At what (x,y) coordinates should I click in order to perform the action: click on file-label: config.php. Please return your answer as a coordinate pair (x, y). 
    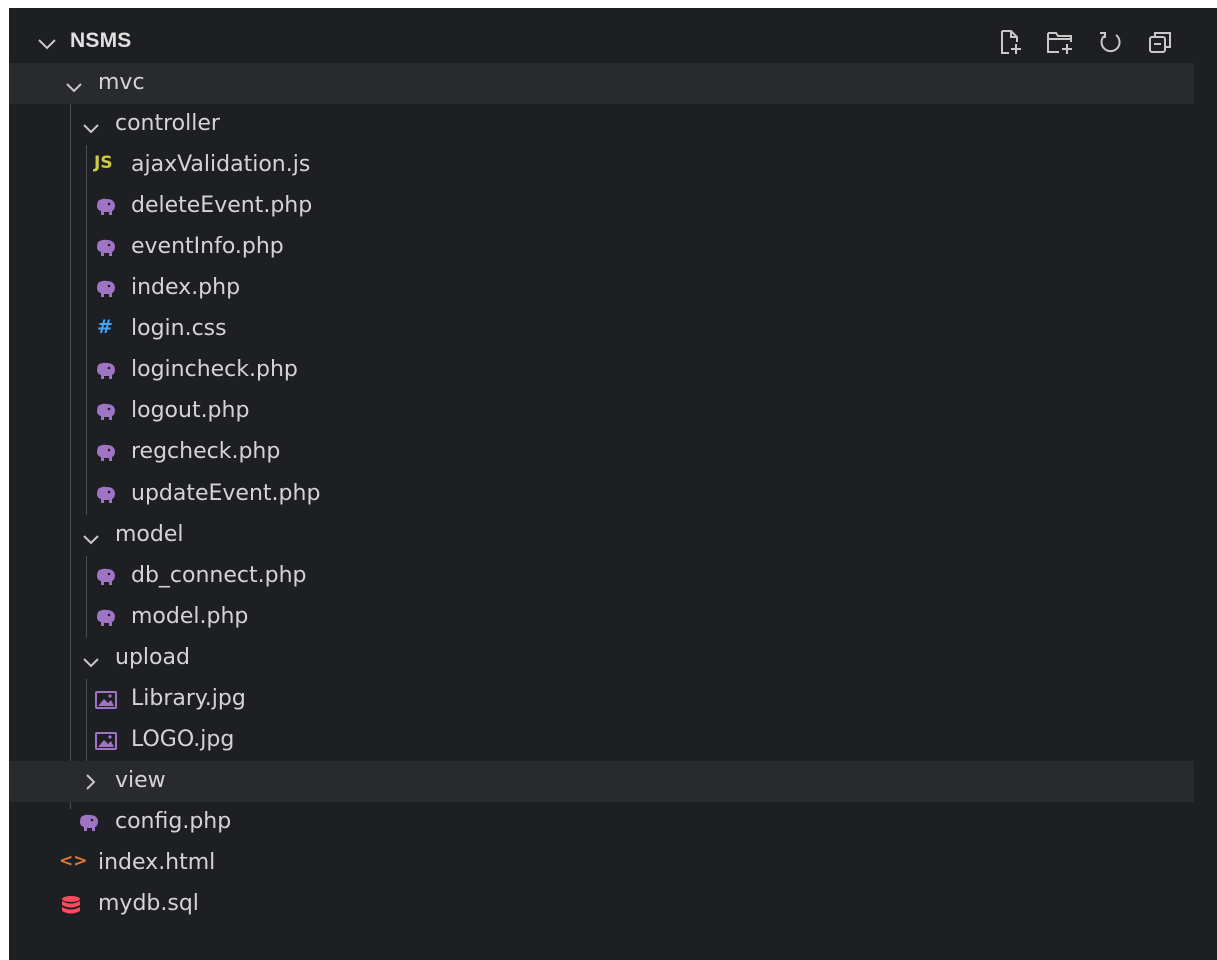
    Looking at the image, I should click on (173, 821).